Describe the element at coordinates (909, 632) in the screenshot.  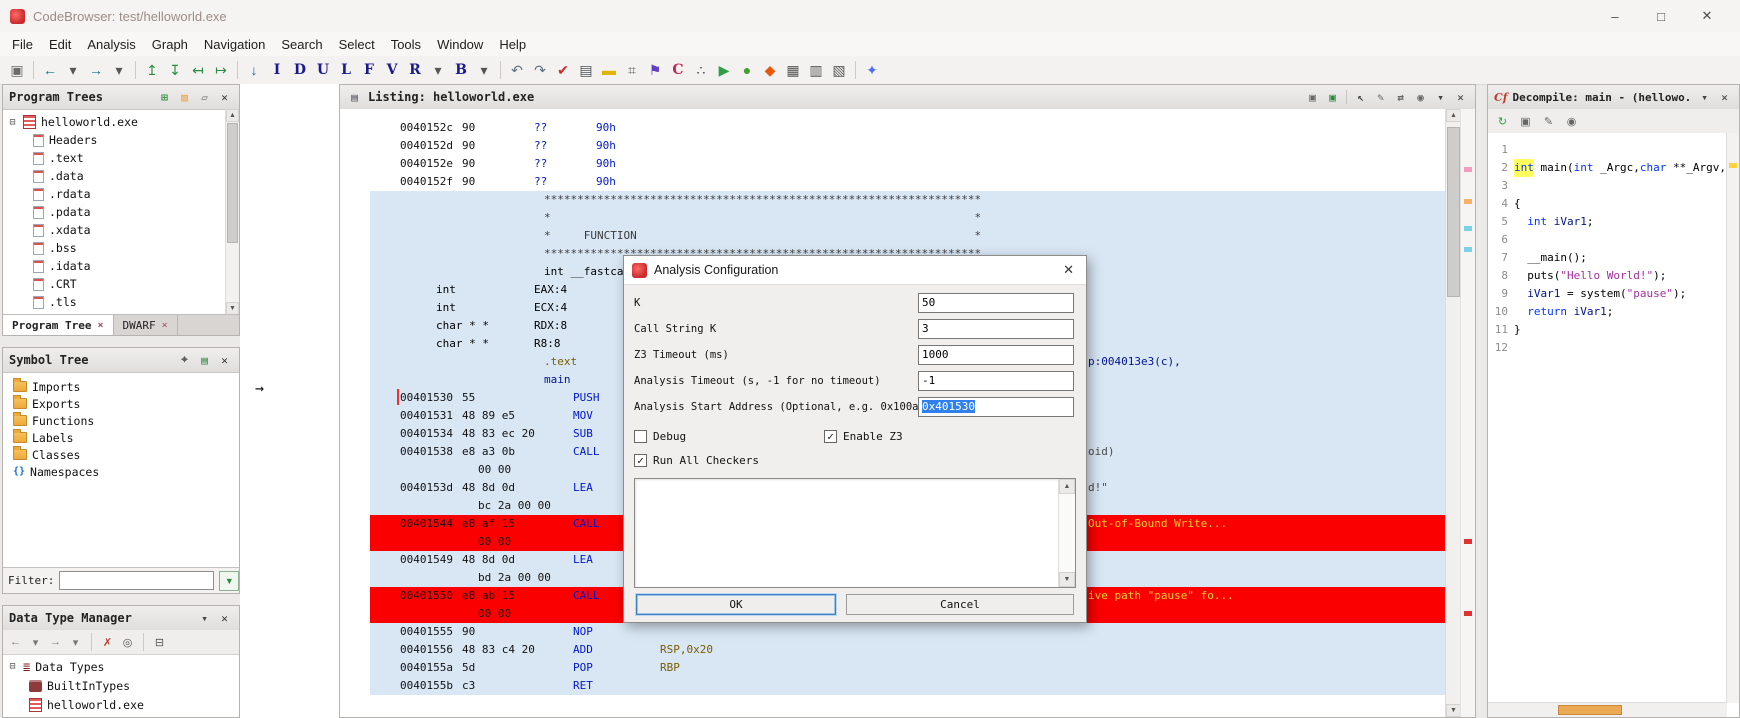
I see `listing-row-00401555: 00401555 90 NOP` at that location.